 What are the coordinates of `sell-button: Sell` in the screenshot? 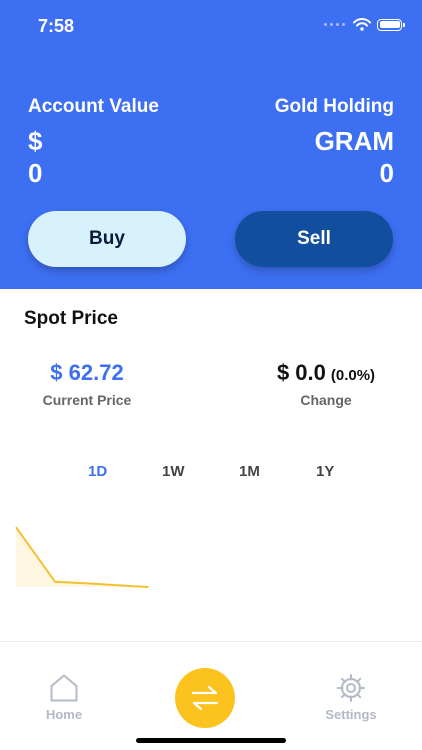 It's located at (314, 239).